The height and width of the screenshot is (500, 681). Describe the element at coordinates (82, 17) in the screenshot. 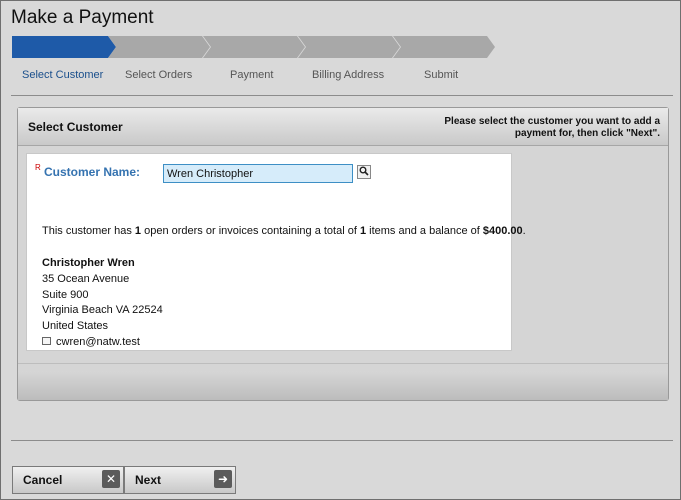

I see `page-title: Make a Payment` at that location.